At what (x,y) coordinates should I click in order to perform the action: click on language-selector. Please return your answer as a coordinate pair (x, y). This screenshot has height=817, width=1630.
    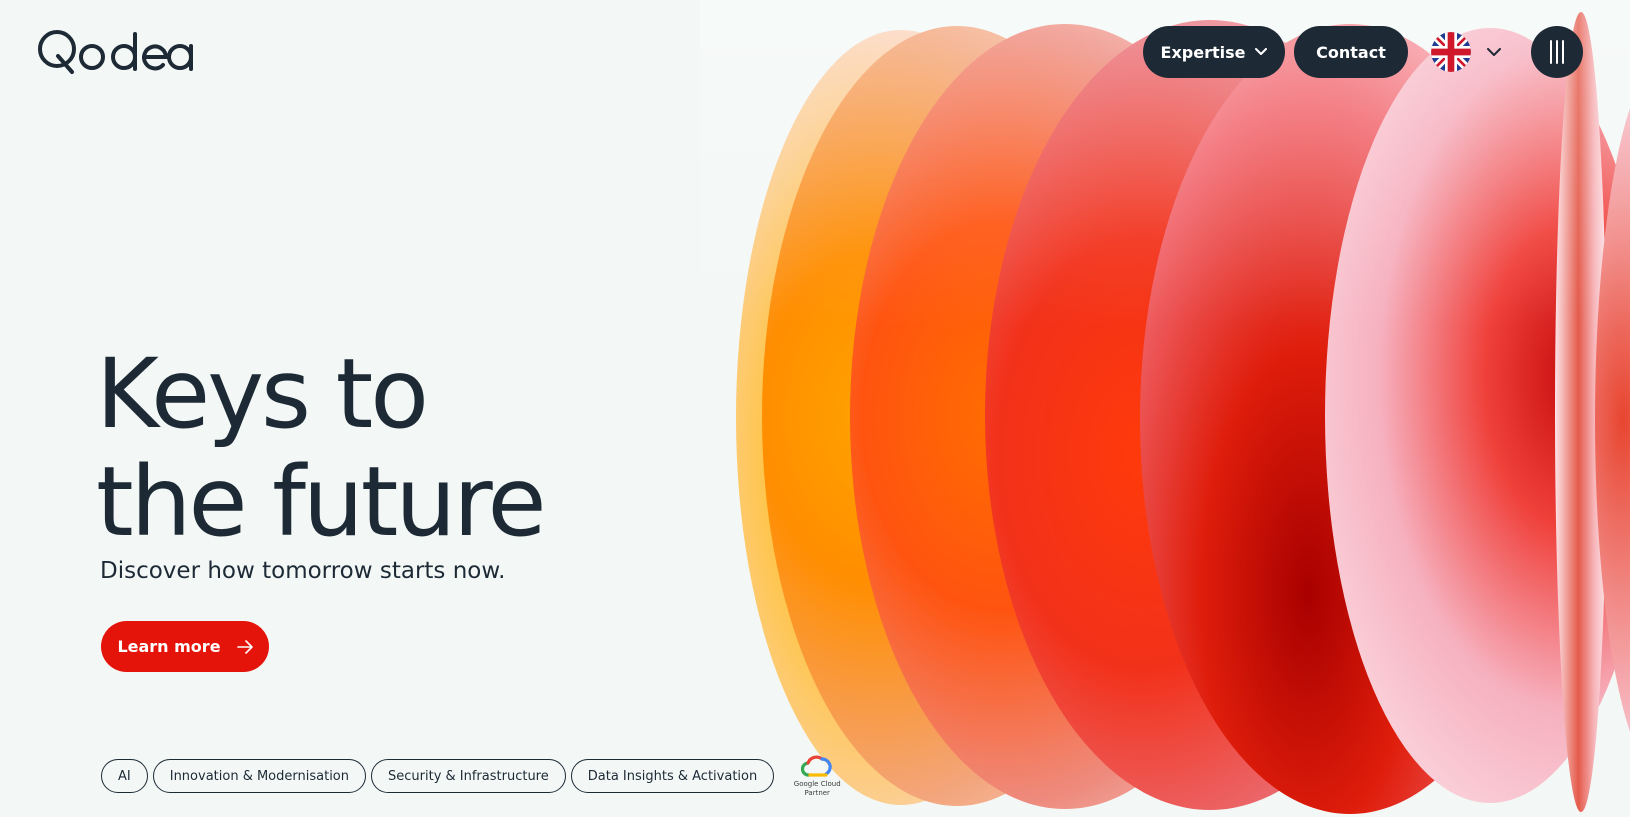
    Looking at the image, I should click on (1466, 52).